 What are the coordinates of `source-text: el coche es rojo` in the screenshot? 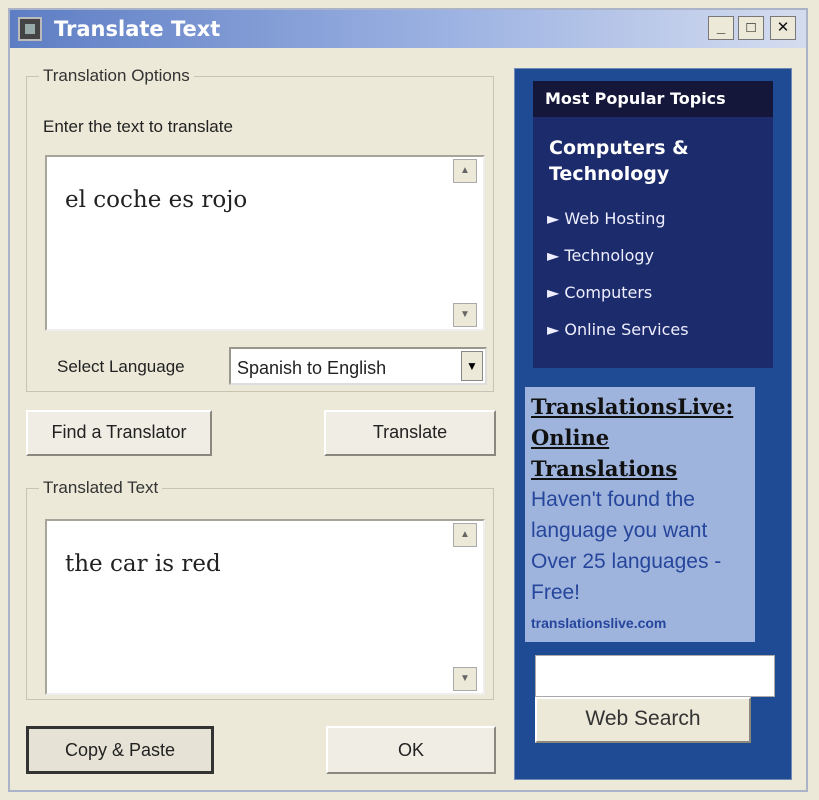 It's located at (156, 200).